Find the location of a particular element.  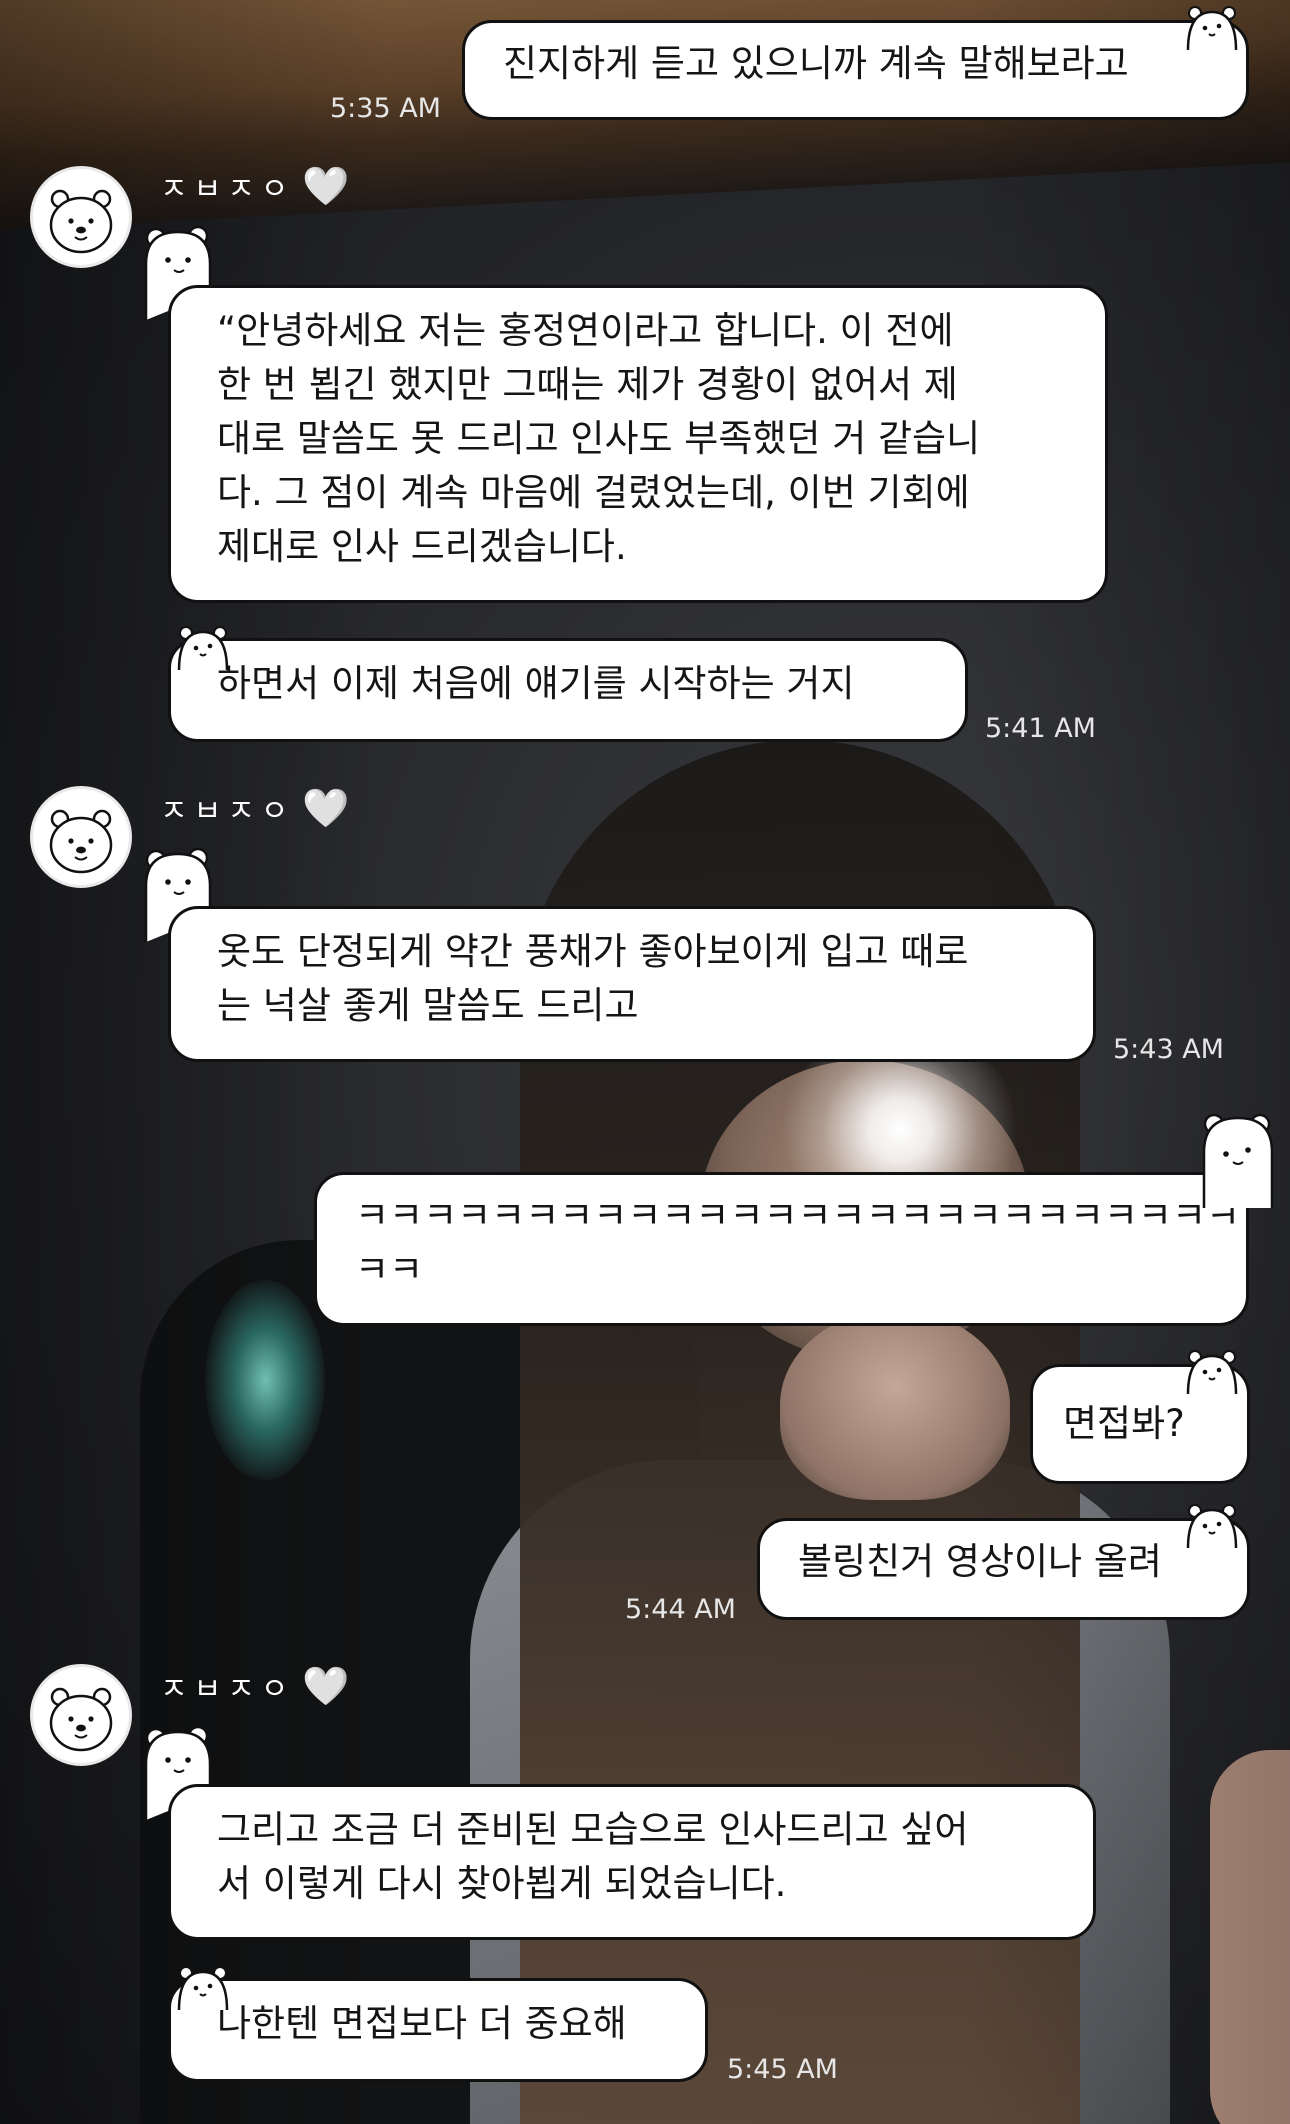

message-bubble-sent: 볼링친거 영상이나 올려 is located at coordinates (1003, 1569).